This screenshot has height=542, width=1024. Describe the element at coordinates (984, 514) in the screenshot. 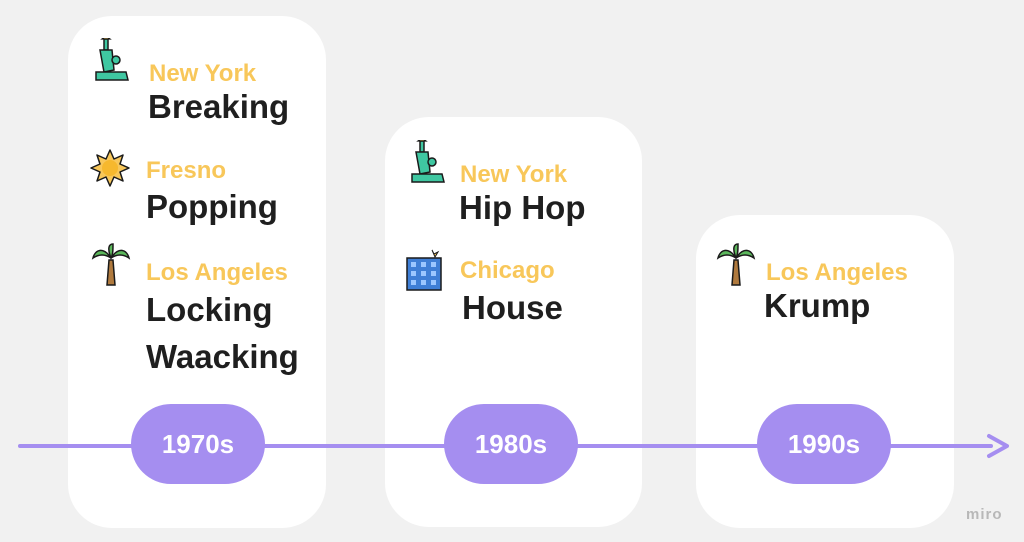

I see `miro-watermark: miro` at that location.